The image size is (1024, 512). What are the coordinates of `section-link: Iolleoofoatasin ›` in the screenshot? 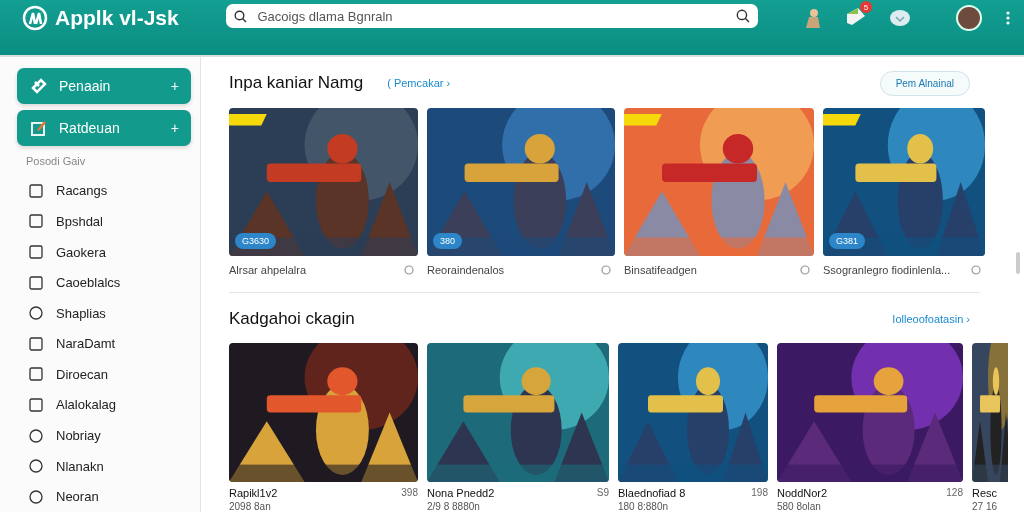 It's located at (931, 318).